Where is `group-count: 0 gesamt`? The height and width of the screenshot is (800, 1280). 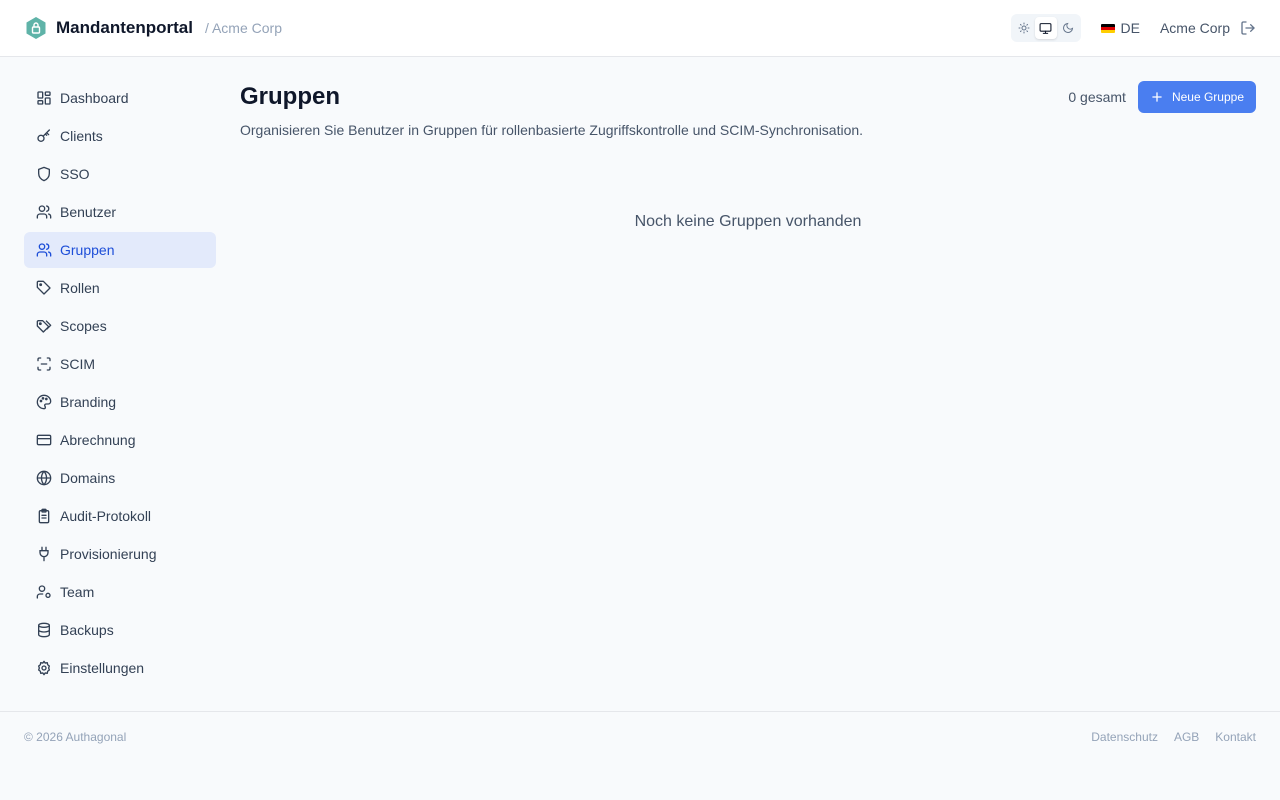
group-count: 0 gesamt is located at coordinates (1097, 97).